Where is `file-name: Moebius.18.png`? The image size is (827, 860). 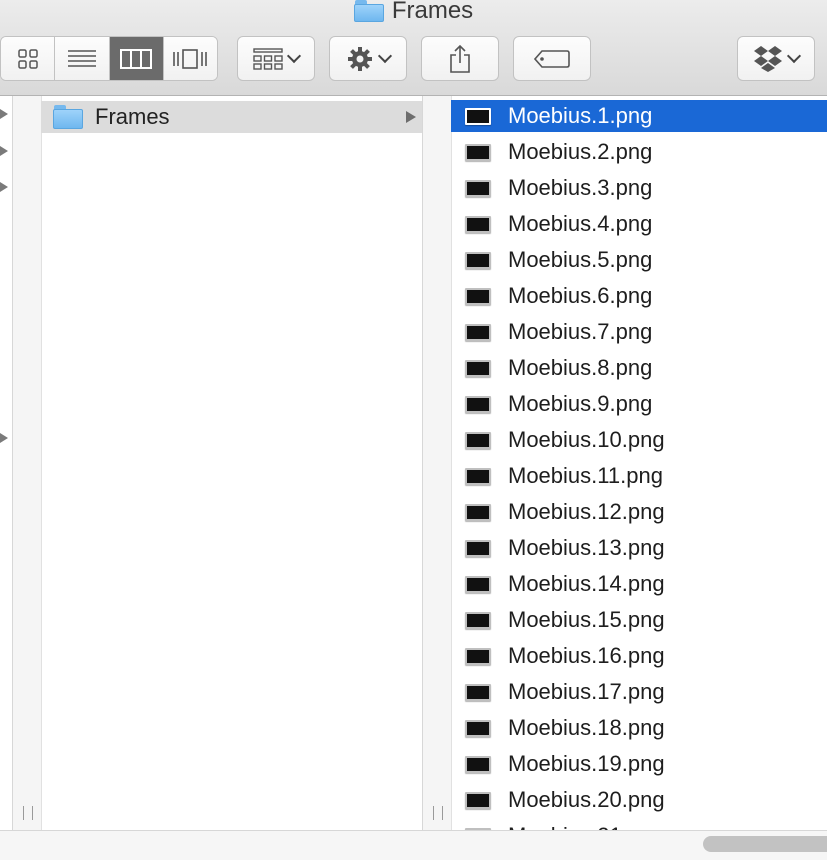
file-name: Moebius.18.png is located at coordinates (586, 727).